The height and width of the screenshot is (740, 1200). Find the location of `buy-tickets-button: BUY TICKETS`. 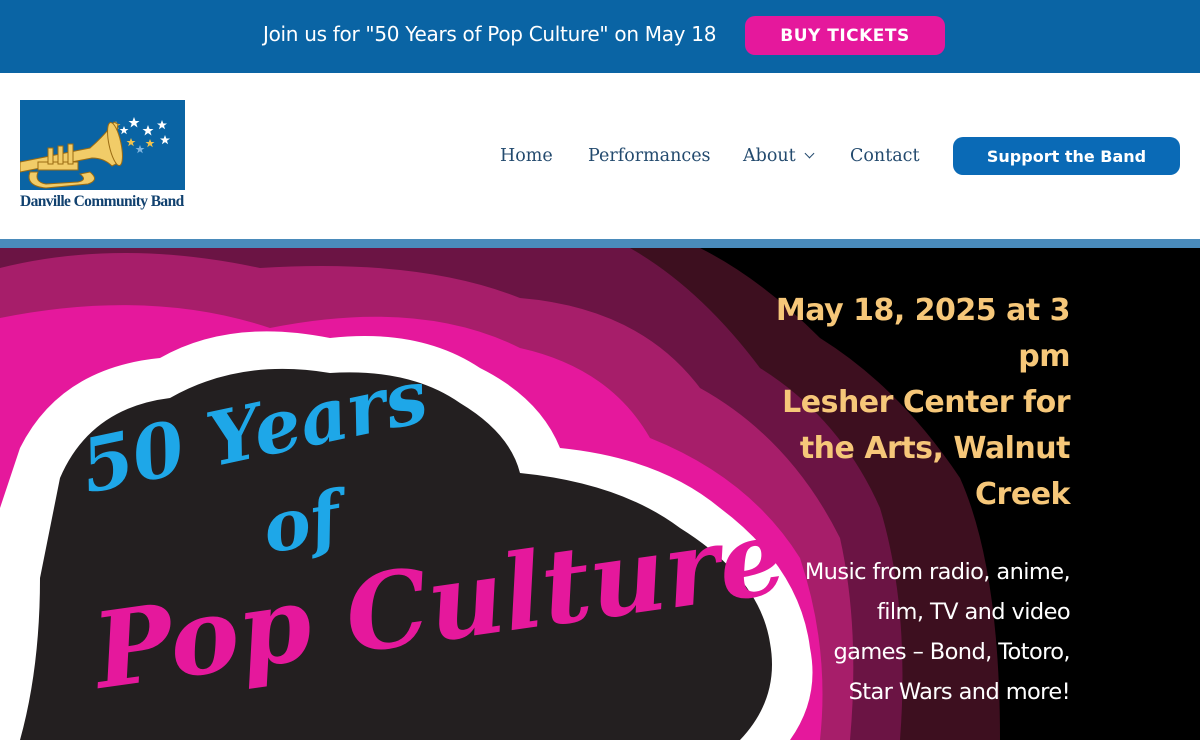

buy-tickets-button: BUY TICKETS is located at coordinates (845, 35).